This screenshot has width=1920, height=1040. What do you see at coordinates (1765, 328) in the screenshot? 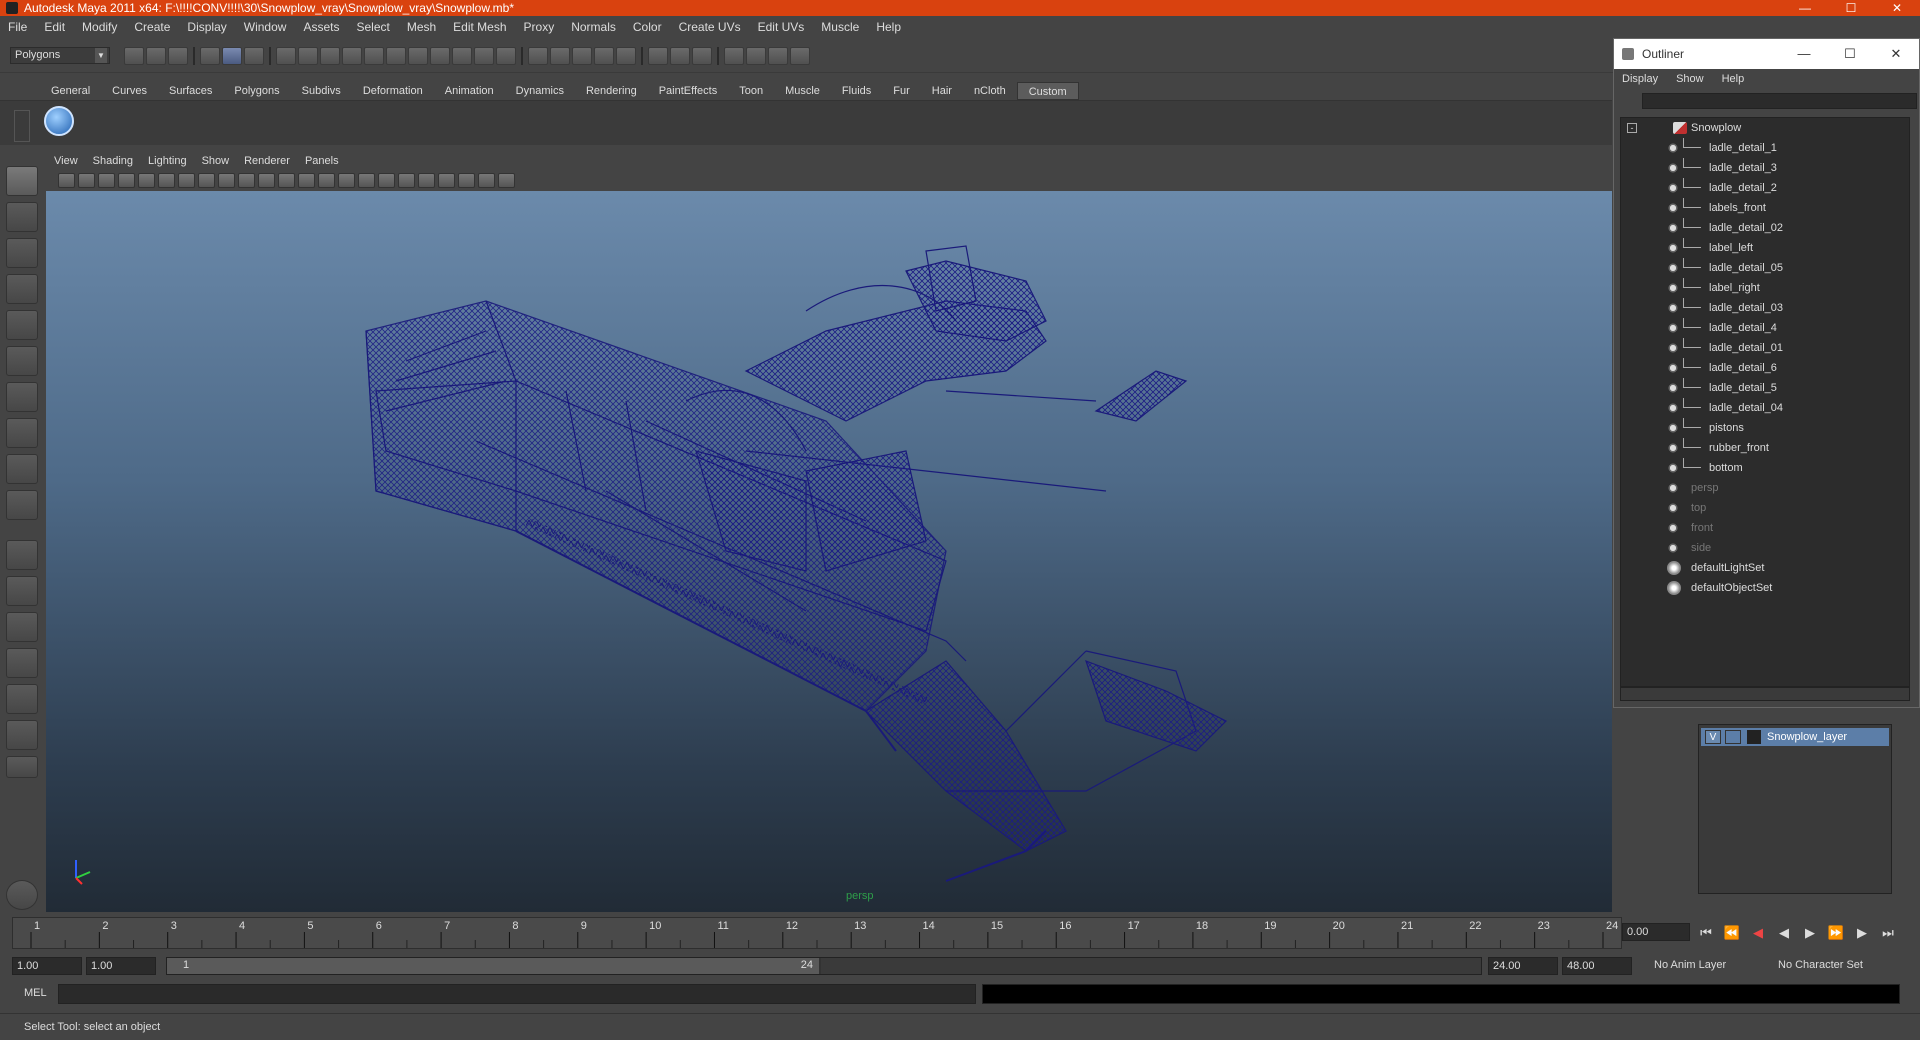
I see `outliner-item-child: ladle_detail_4` at bounding box center [1765, 328].